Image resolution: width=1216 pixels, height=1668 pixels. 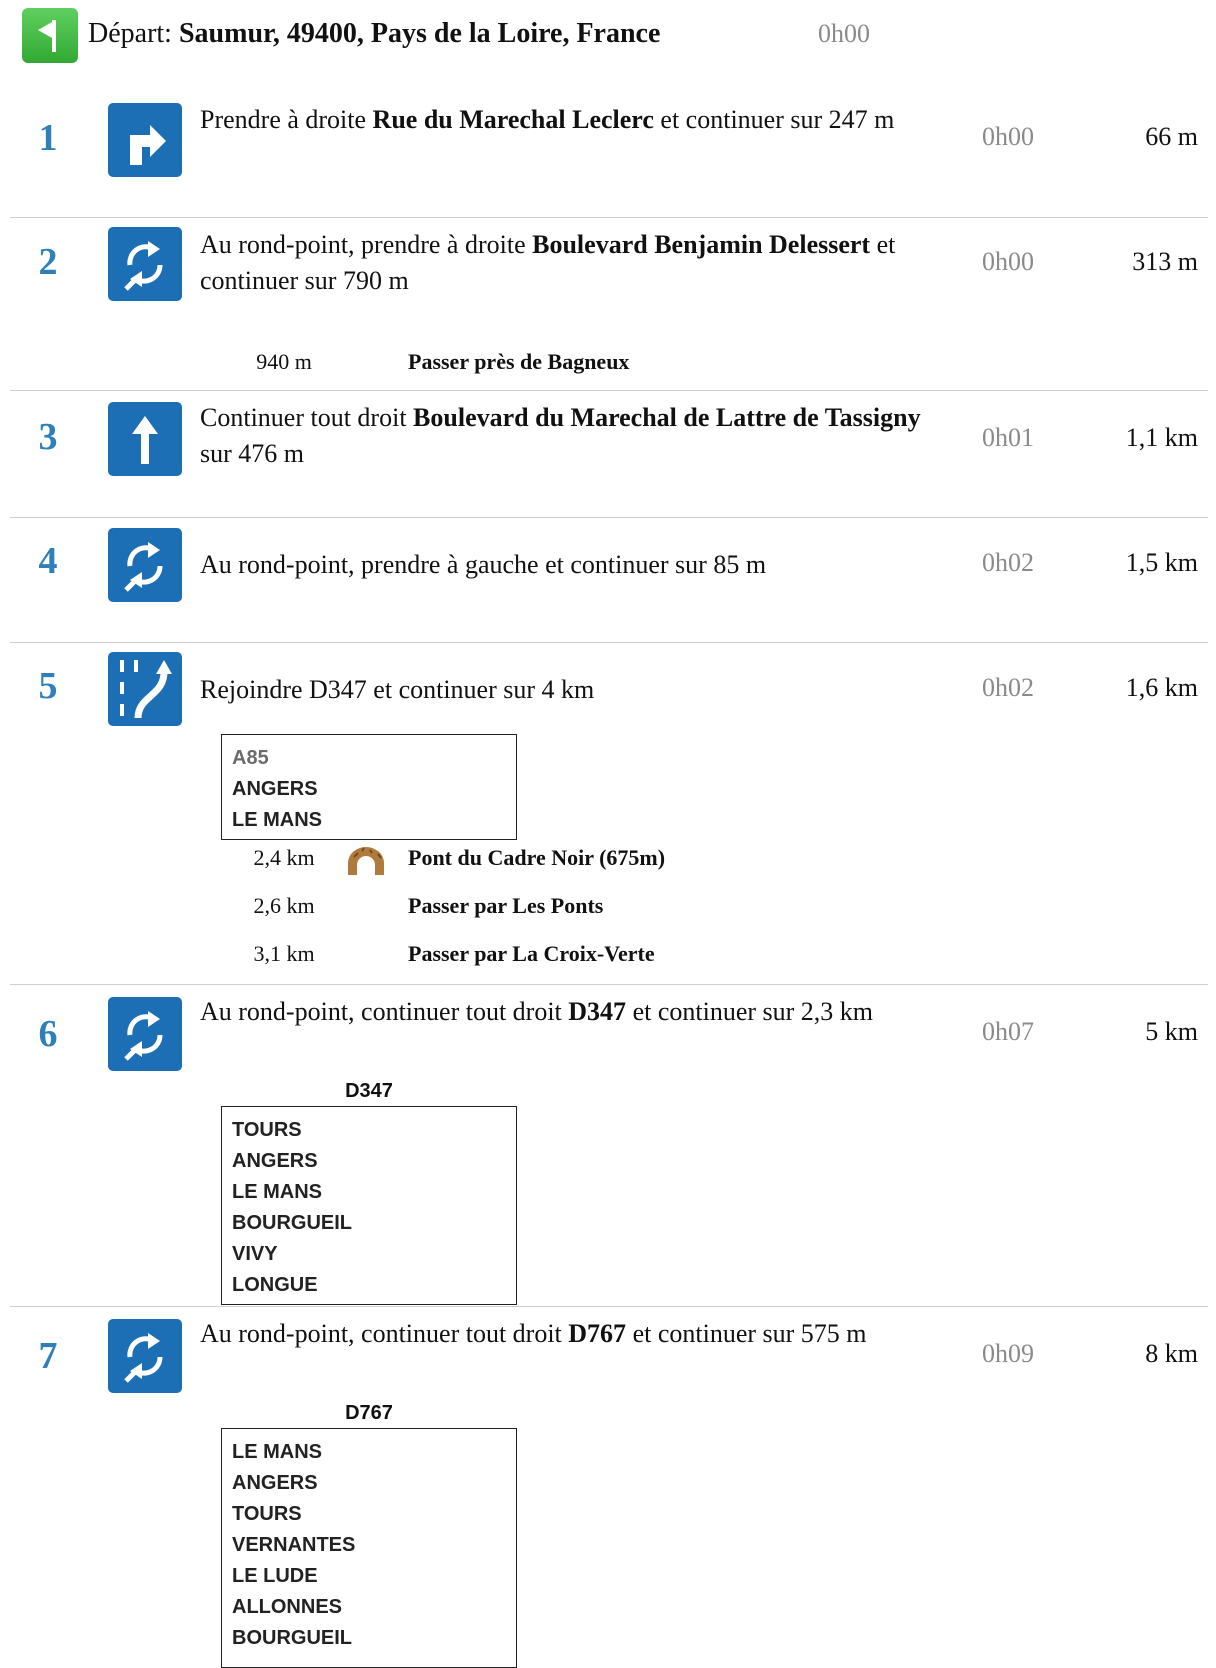 What do you see at coordinates (145, 140) in the screenshot?
I see `turn-right-icon` at bounding box center [145, 140].